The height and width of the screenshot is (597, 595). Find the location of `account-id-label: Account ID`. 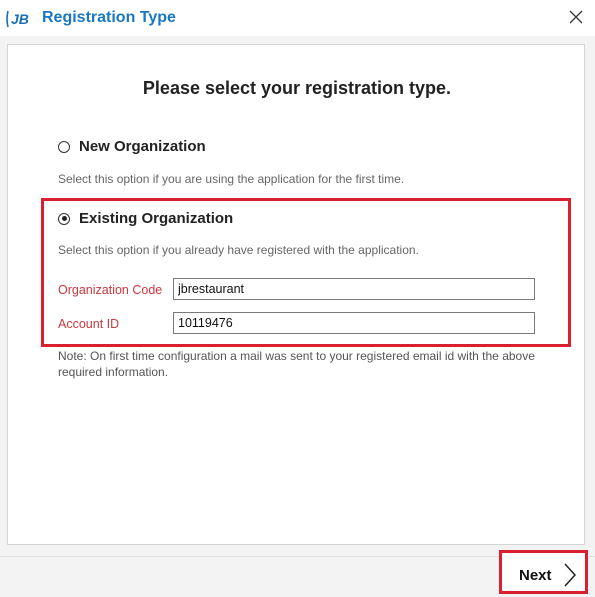

account-id-label: Account ID is located at coordinates (89, 324).